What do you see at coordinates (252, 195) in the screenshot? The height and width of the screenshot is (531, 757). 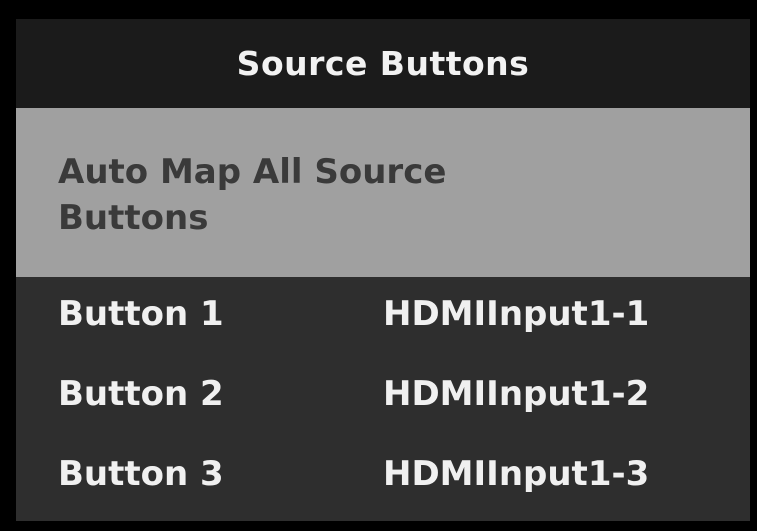 I see `auto-map-label: Auto Map All Source Buttons` at bounding box center [252, 195].